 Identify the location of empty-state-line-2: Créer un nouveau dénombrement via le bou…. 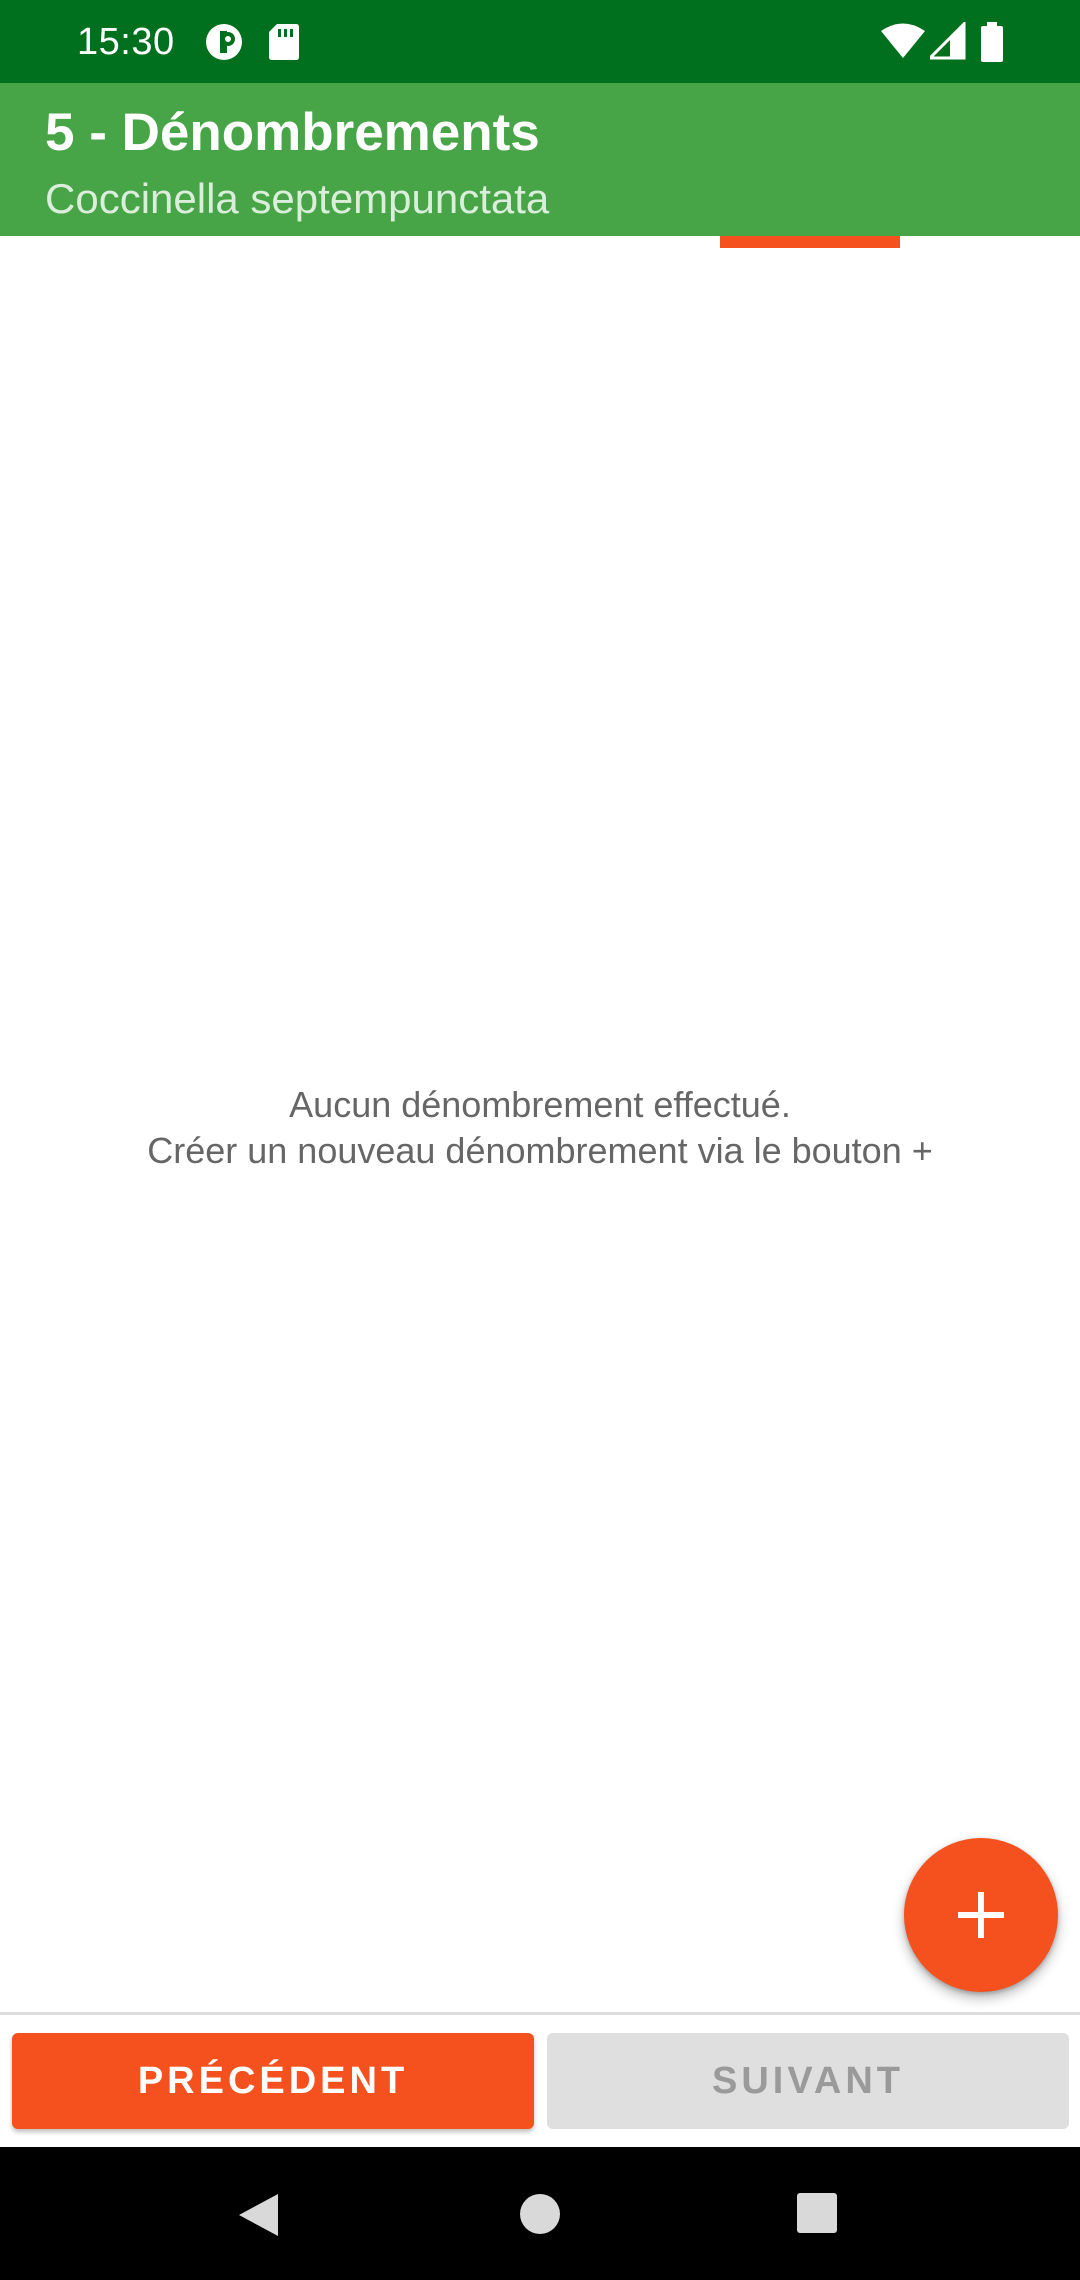
(540, 1150).